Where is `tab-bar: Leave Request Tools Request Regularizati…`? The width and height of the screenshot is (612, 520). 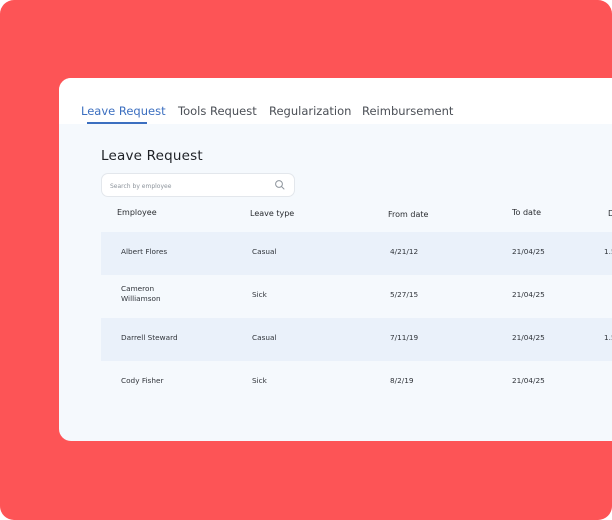
tab-bar: Leave Request Tools Request Regularizati… is located at coordinates (335, 101).